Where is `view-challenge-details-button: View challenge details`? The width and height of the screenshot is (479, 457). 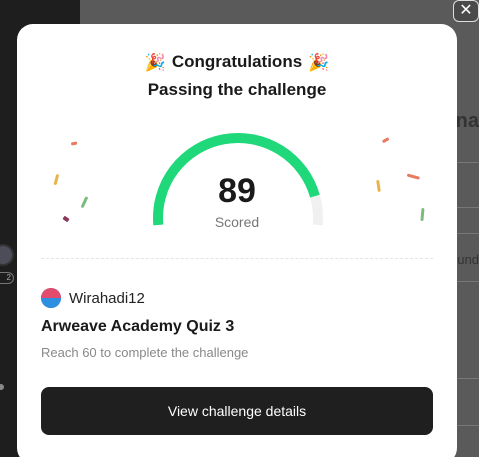 view-challenge-details-button: View challenge details is located at coordinates (237, 411).